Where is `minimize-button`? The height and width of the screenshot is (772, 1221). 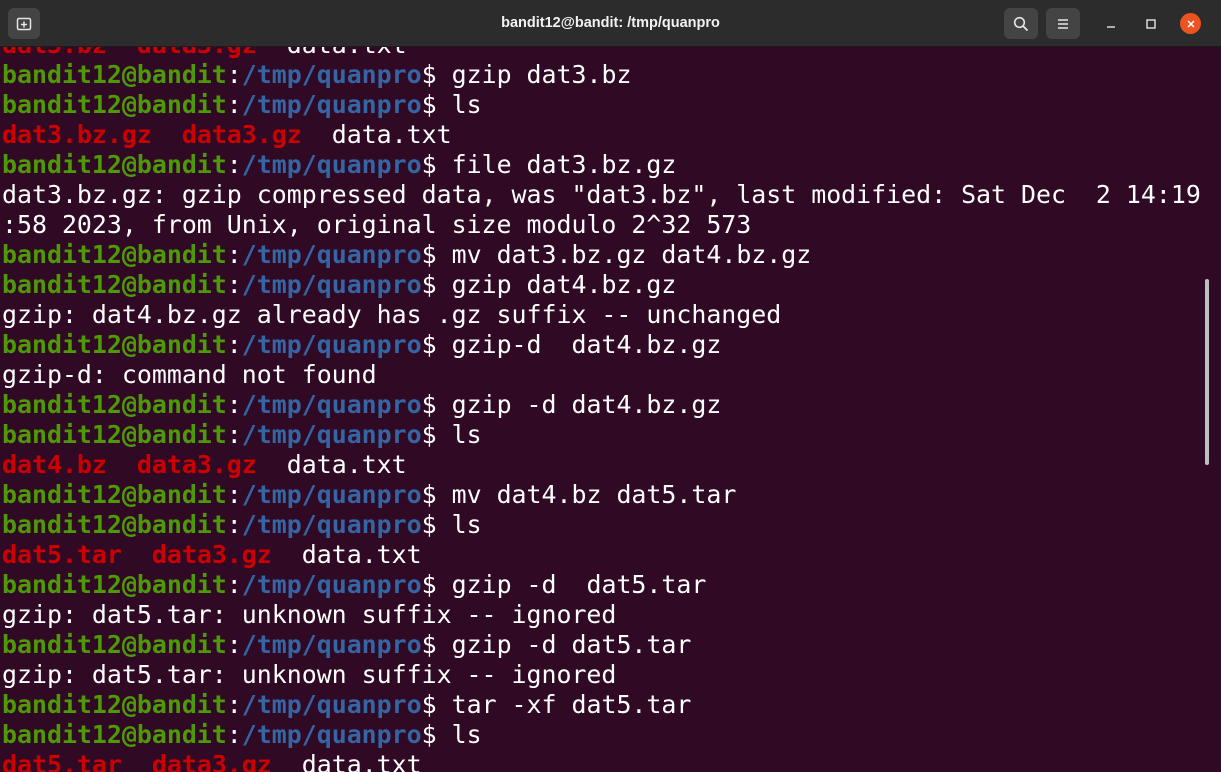 minimize-button is located at coordinates (1110, 23).